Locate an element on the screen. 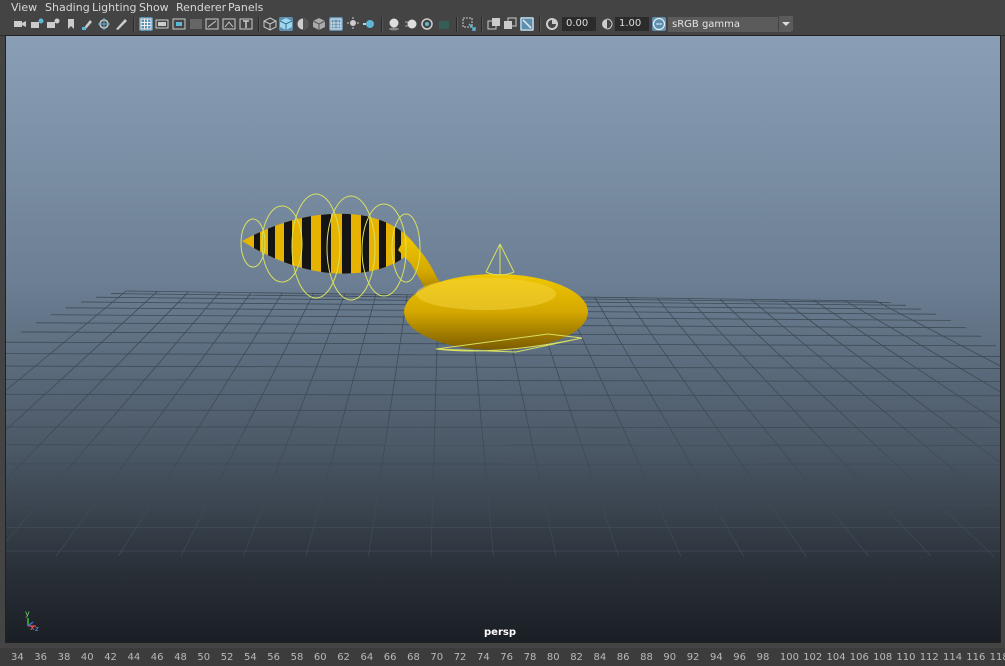 The height and width of the screenshot is (666, 1005). timeline-tick-label: 82 is located at coordinates (576, 657).